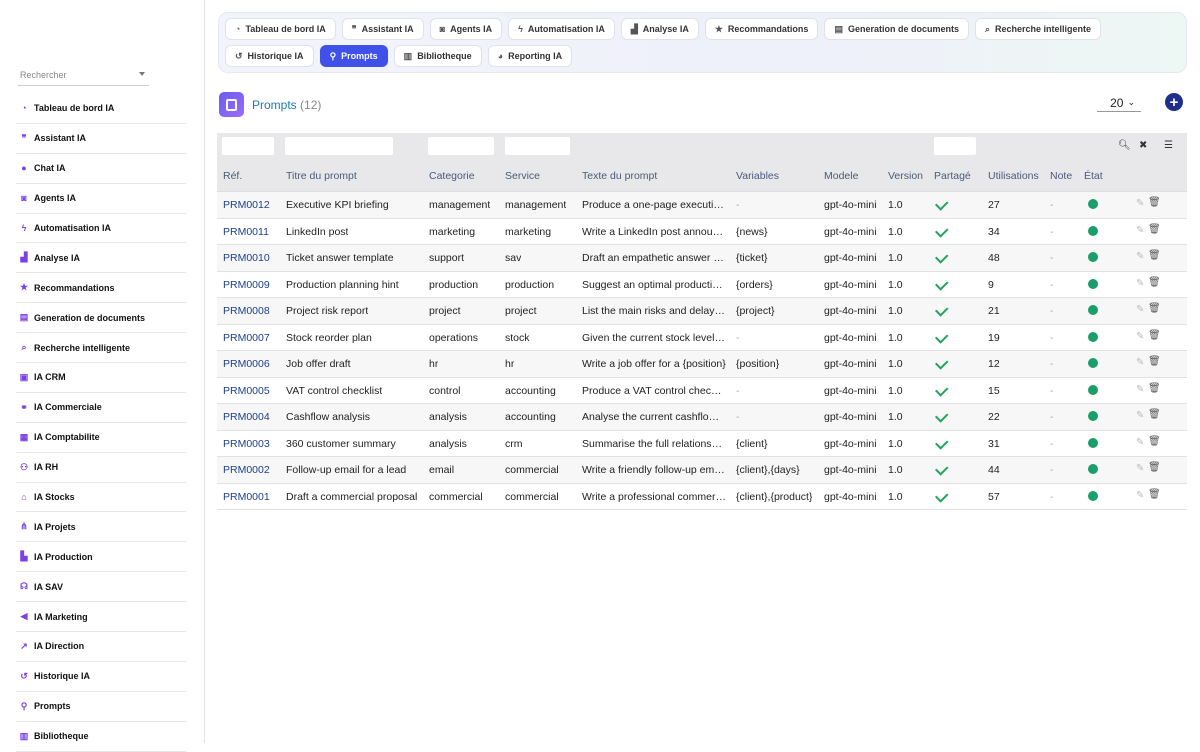 The width and height of the screenshot is (1200, 752). Describe the element at coordinates (83, 76) in the screenshot. I see `sidebar-search-select: Rechercher` at that location.